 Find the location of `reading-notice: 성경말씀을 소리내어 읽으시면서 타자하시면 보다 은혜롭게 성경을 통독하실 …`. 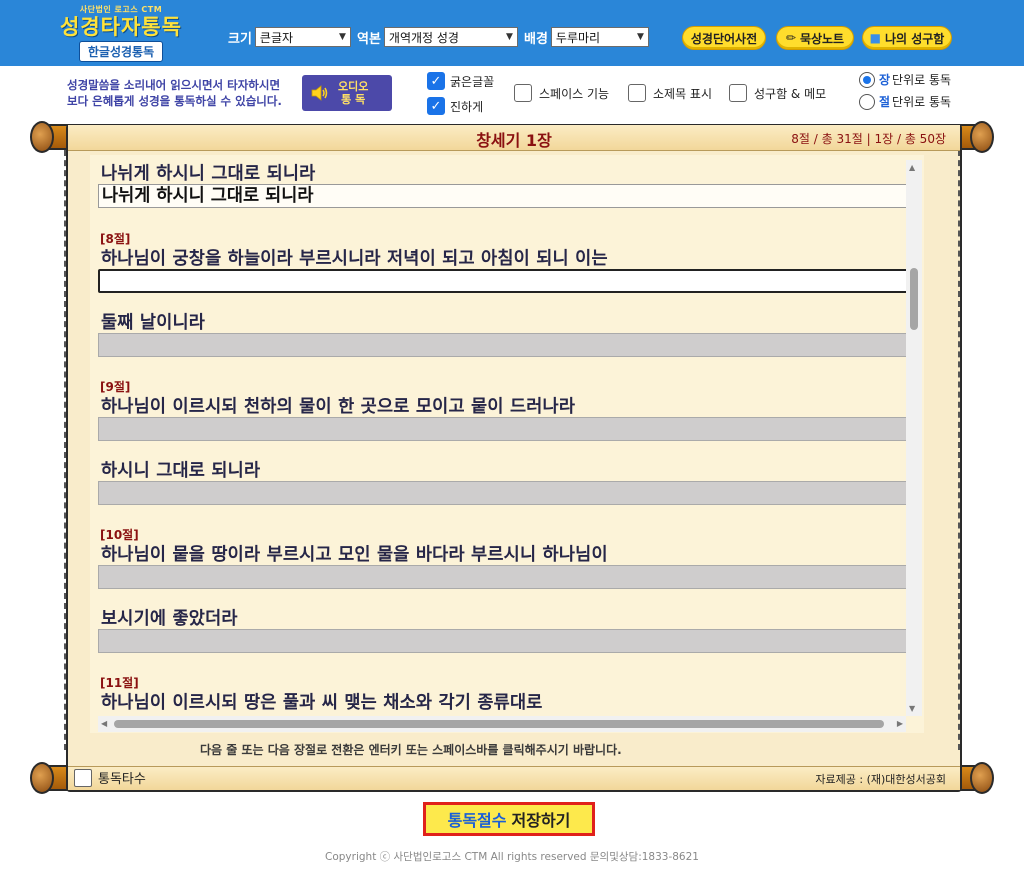

reading-notice: 성경말씀을 소리내어 읽으시면서 타자하시면 보다 은혜롭게 성경을 통독하실 … is located at coordinates (174, 93).